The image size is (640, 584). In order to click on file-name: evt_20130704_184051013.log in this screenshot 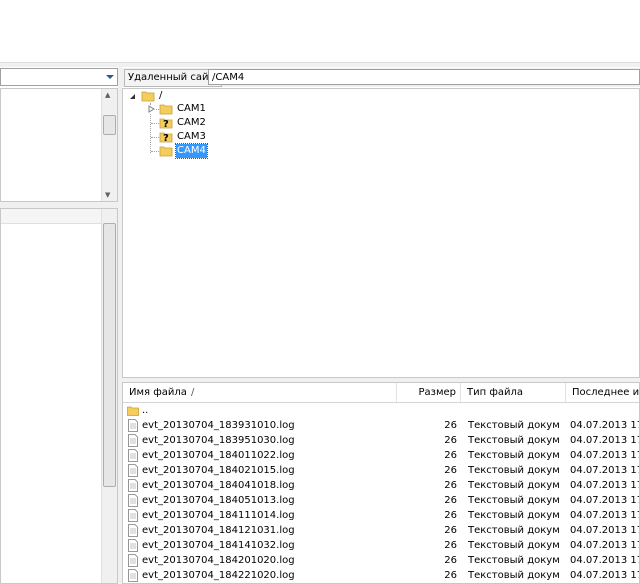, I will do `click(218, 500)`.